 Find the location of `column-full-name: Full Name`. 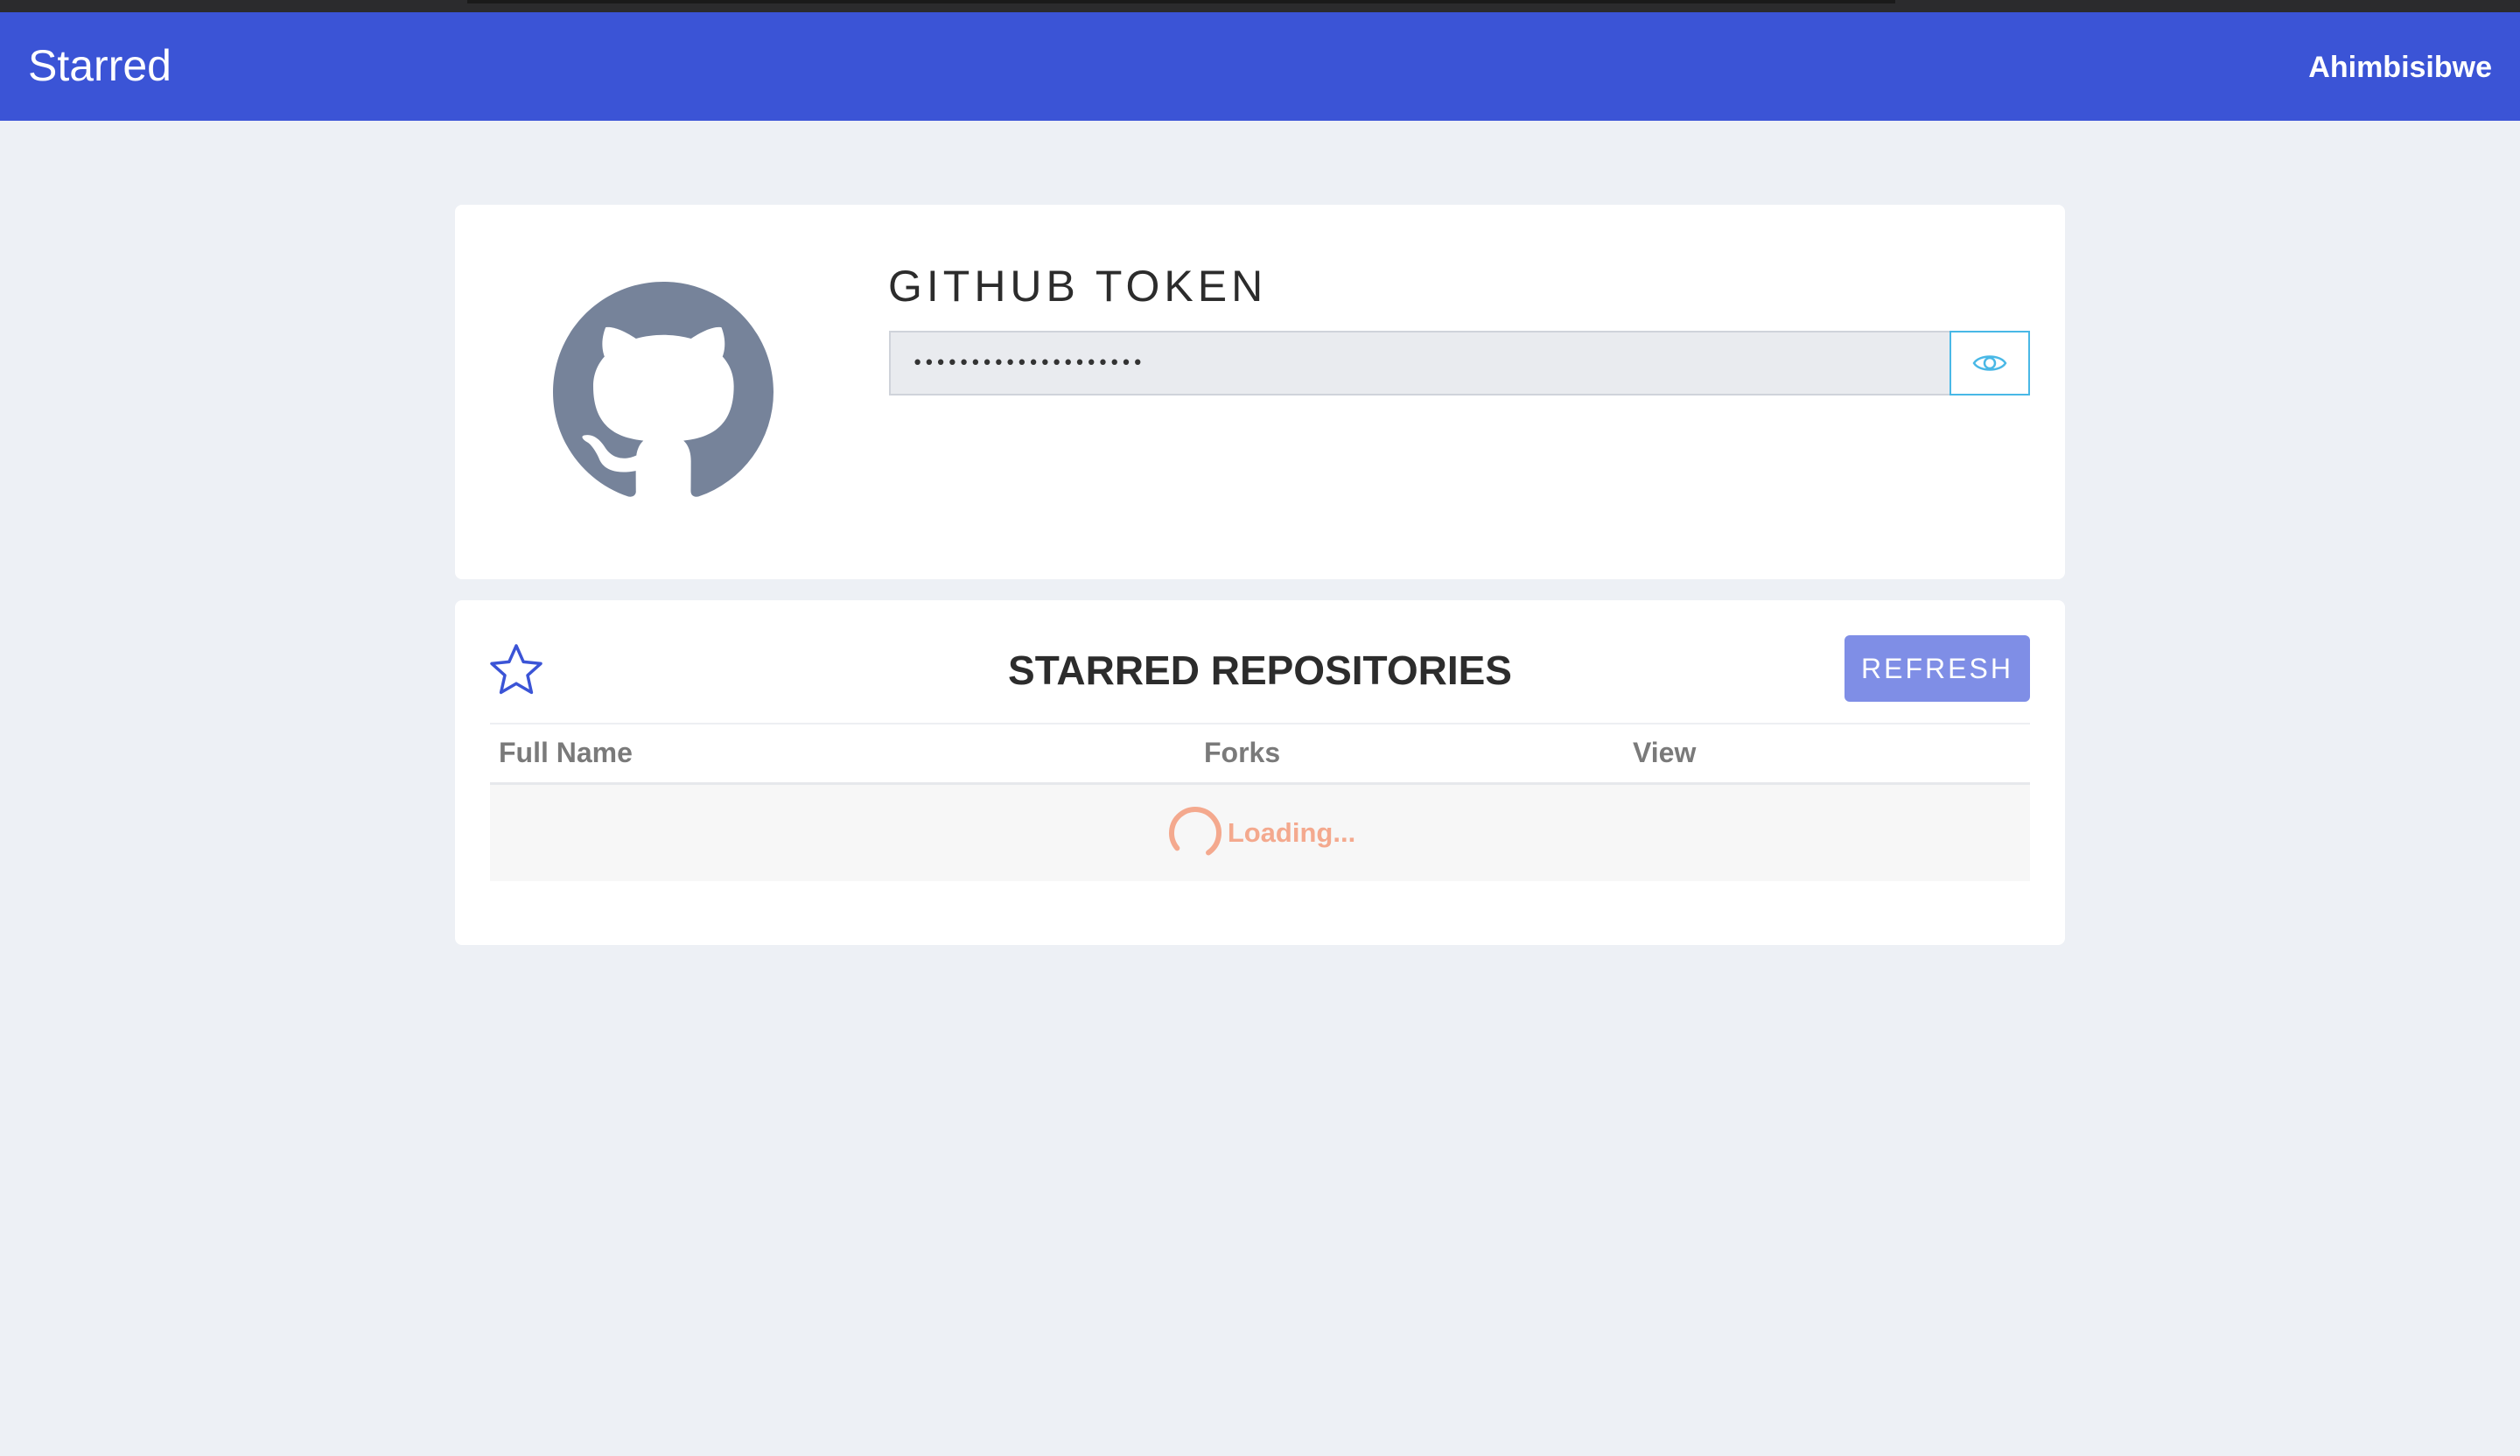

column-full-name: Full Name is located at coordinates (566, 752).